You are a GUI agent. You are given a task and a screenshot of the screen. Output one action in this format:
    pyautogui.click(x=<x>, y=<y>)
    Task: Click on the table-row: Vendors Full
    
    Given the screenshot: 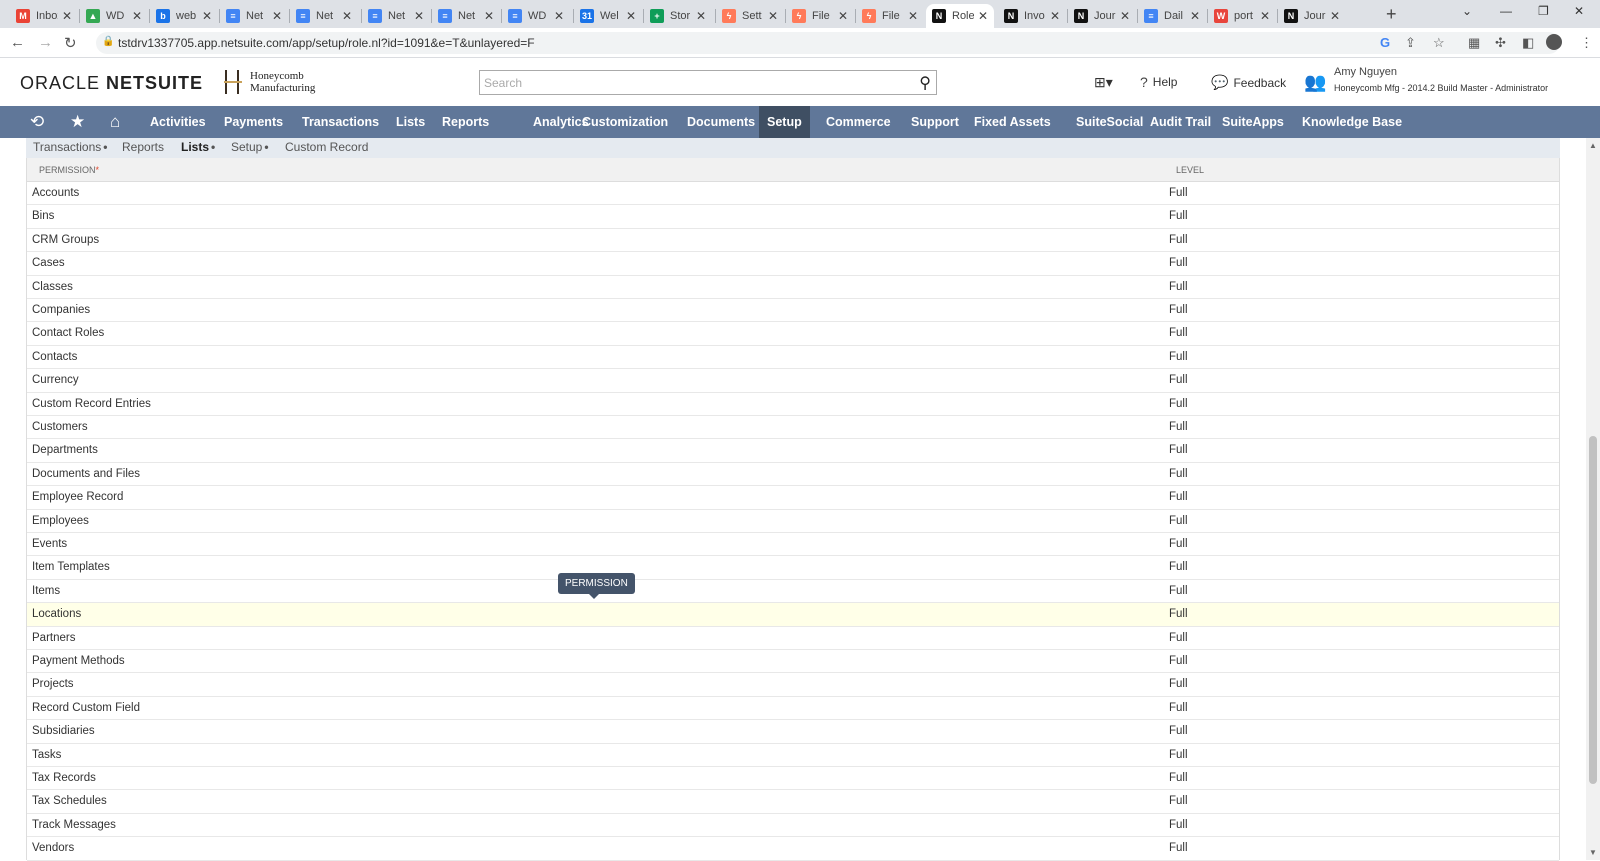 What is the action you would take?
    pyautogui.click(x=793, y=849)
    